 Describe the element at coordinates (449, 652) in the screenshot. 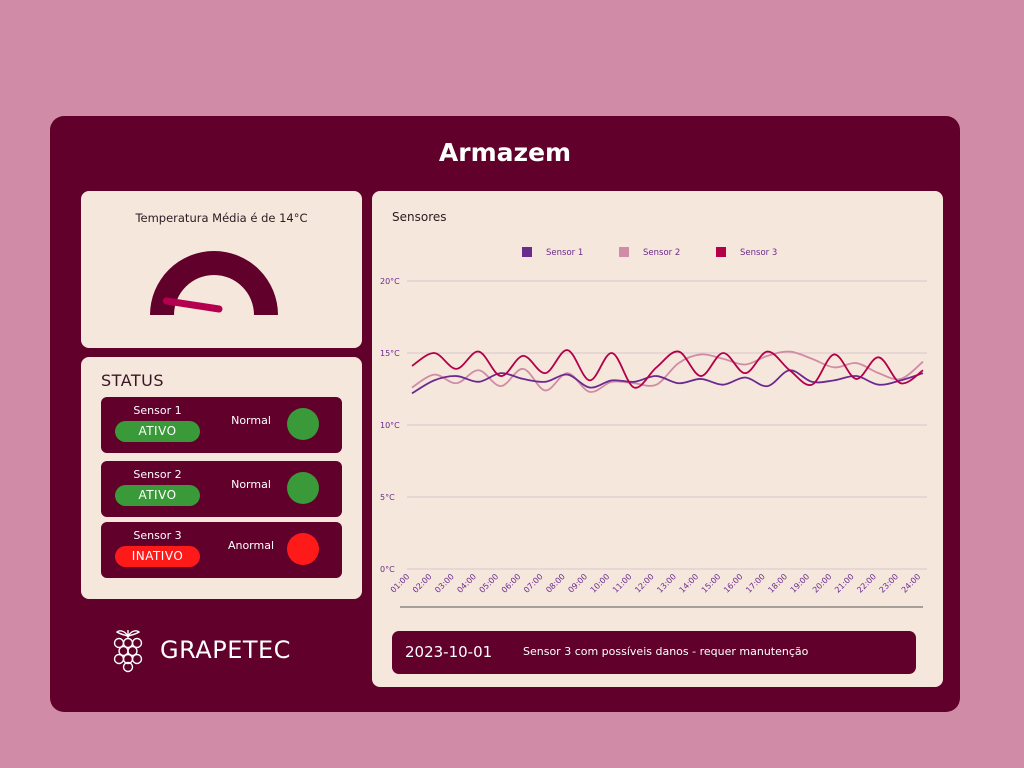

I see `alert-date: 2023-10-01` at that location.